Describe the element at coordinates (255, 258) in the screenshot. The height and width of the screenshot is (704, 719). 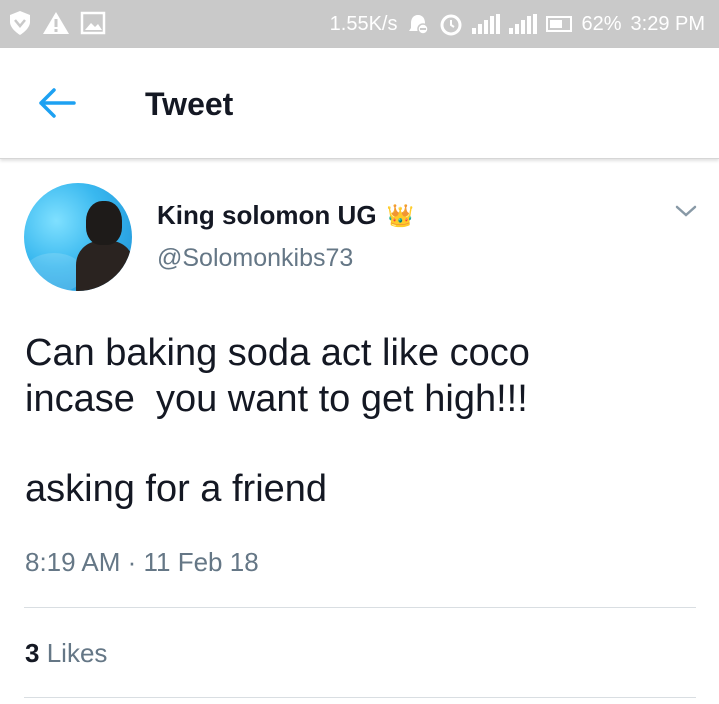
I see `author-handle: @Solomonkibs73` at that location.